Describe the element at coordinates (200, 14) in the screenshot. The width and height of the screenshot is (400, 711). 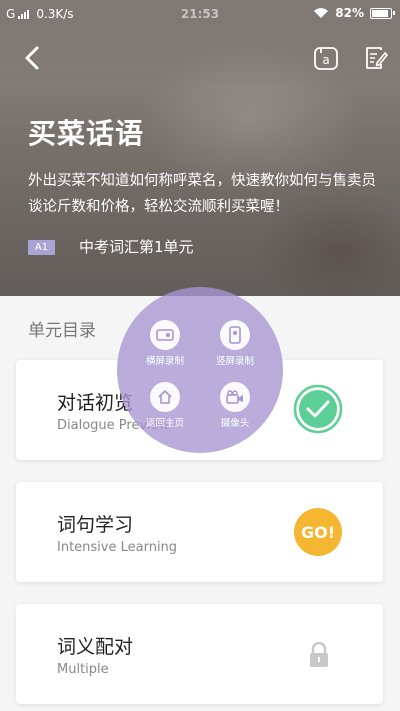
I see `status-bar: G 0.3K/s 21:53 82%` at that location.